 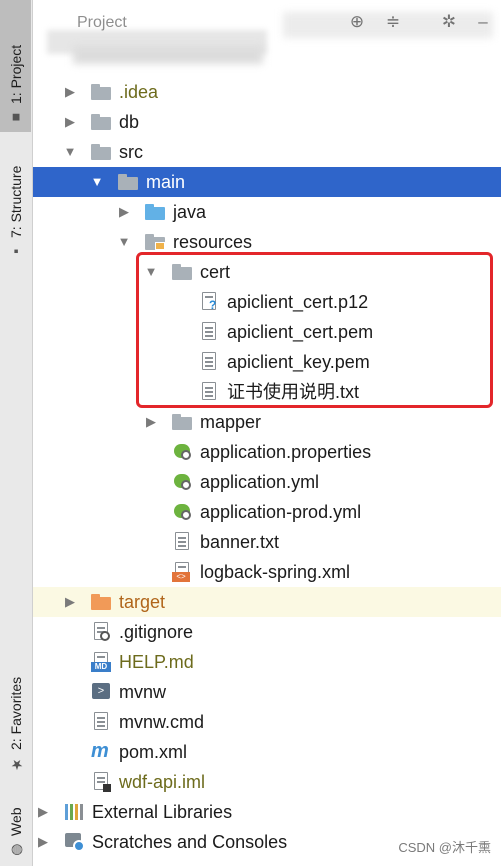 I want to click on folder-orange-icon, so click(x=102, y=602).